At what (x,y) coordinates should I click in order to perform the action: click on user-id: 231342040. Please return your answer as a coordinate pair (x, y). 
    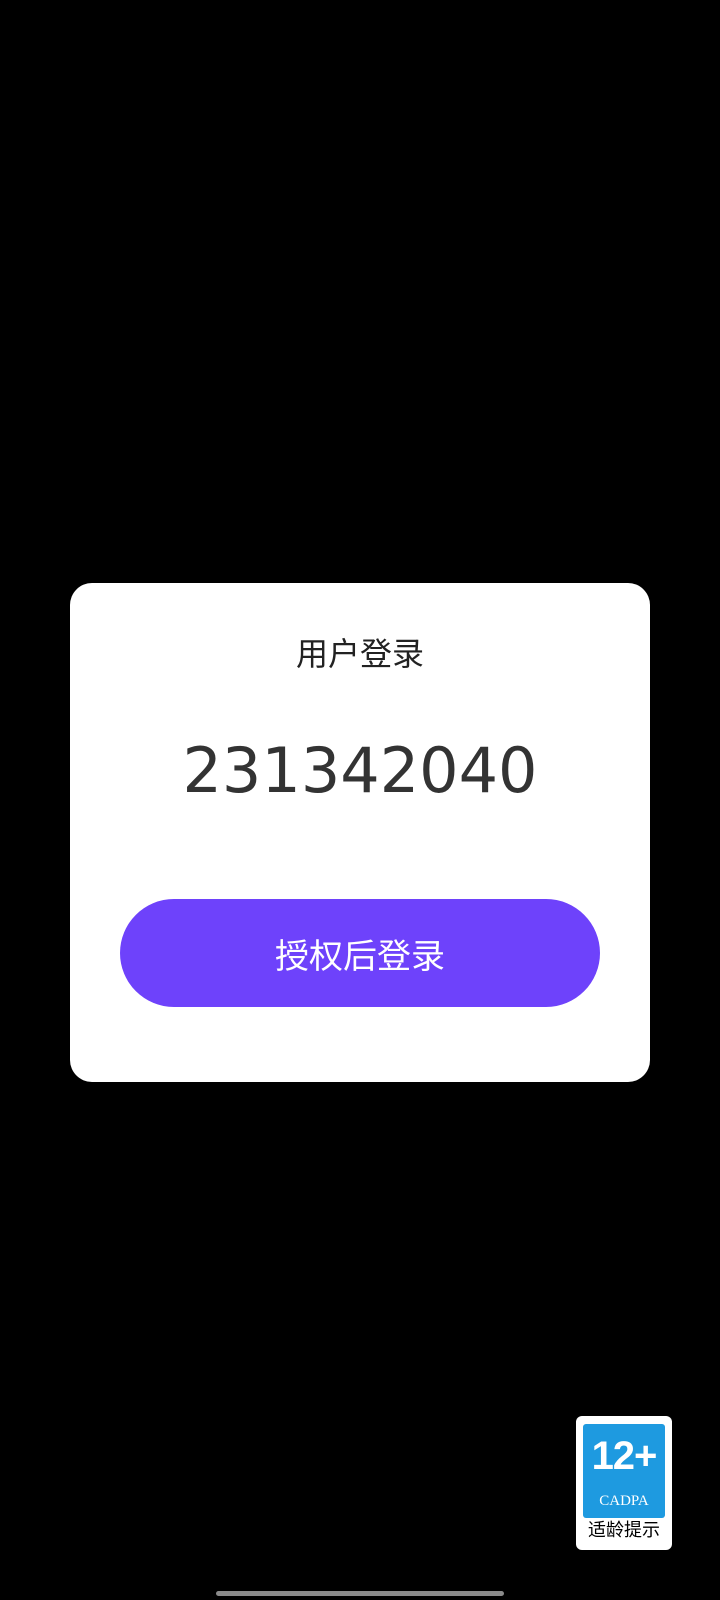
    Looking at the image, I should click on (360, 770).